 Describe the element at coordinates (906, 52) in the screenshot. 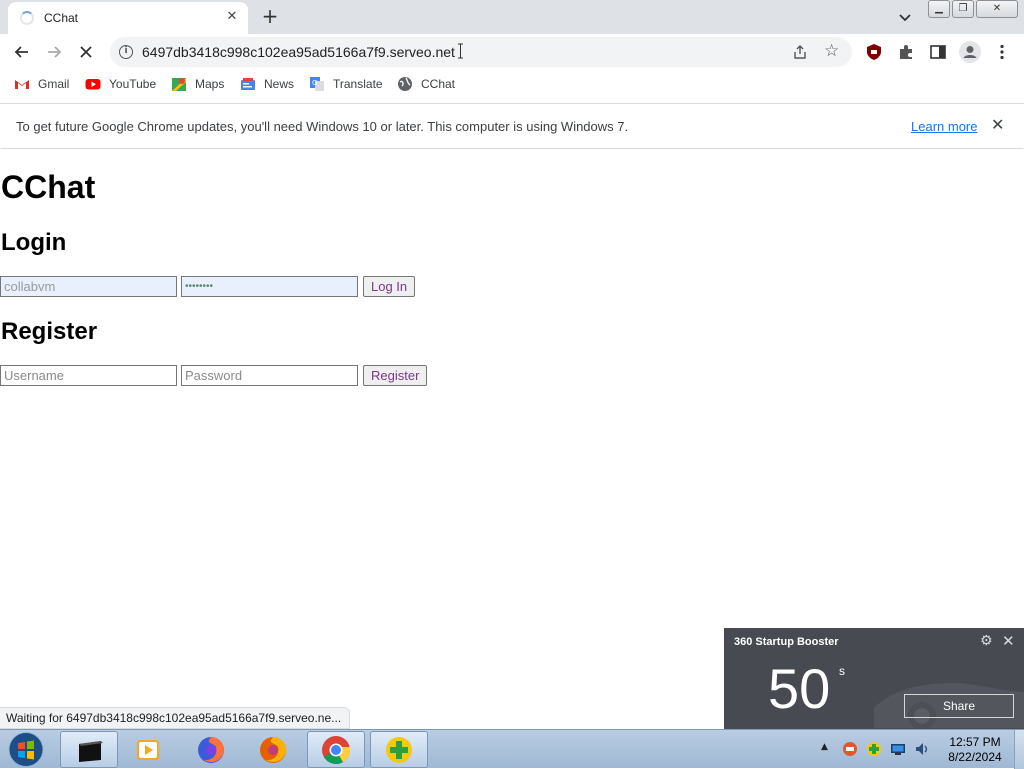

I see `extensions-puzzle-icon` at that location.